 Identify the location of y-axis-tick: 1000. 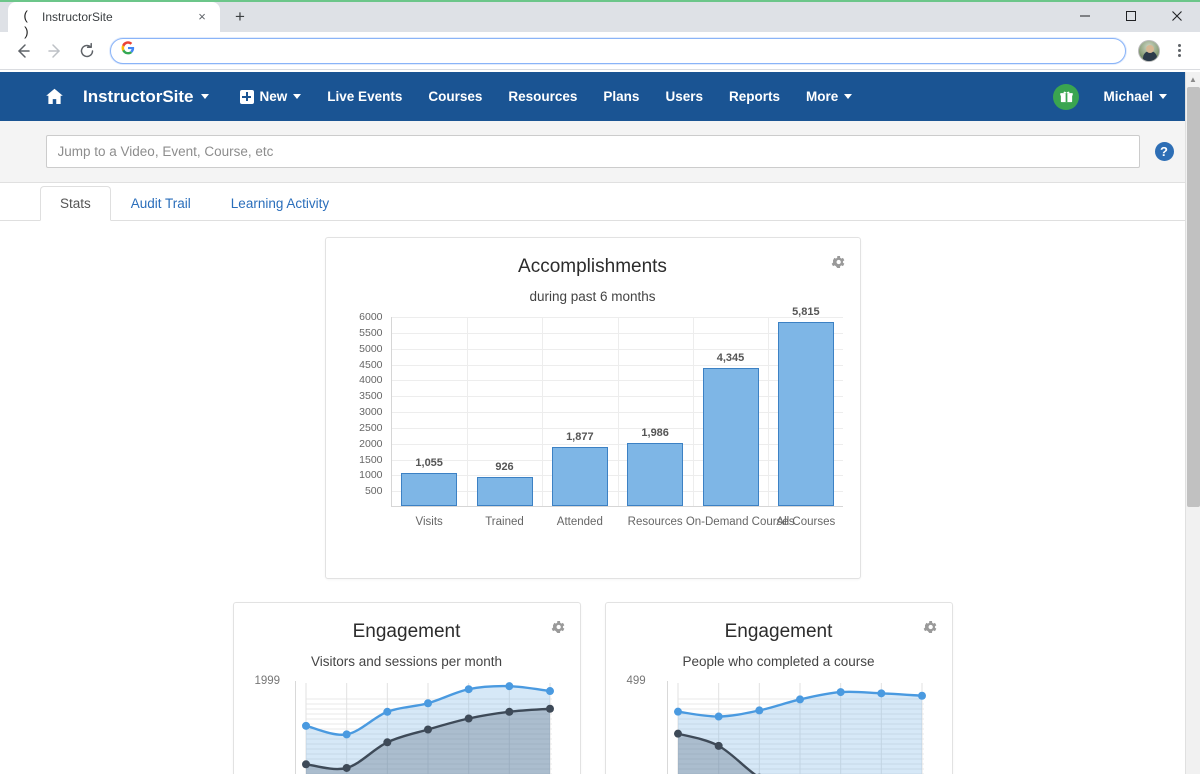
(371, 475).